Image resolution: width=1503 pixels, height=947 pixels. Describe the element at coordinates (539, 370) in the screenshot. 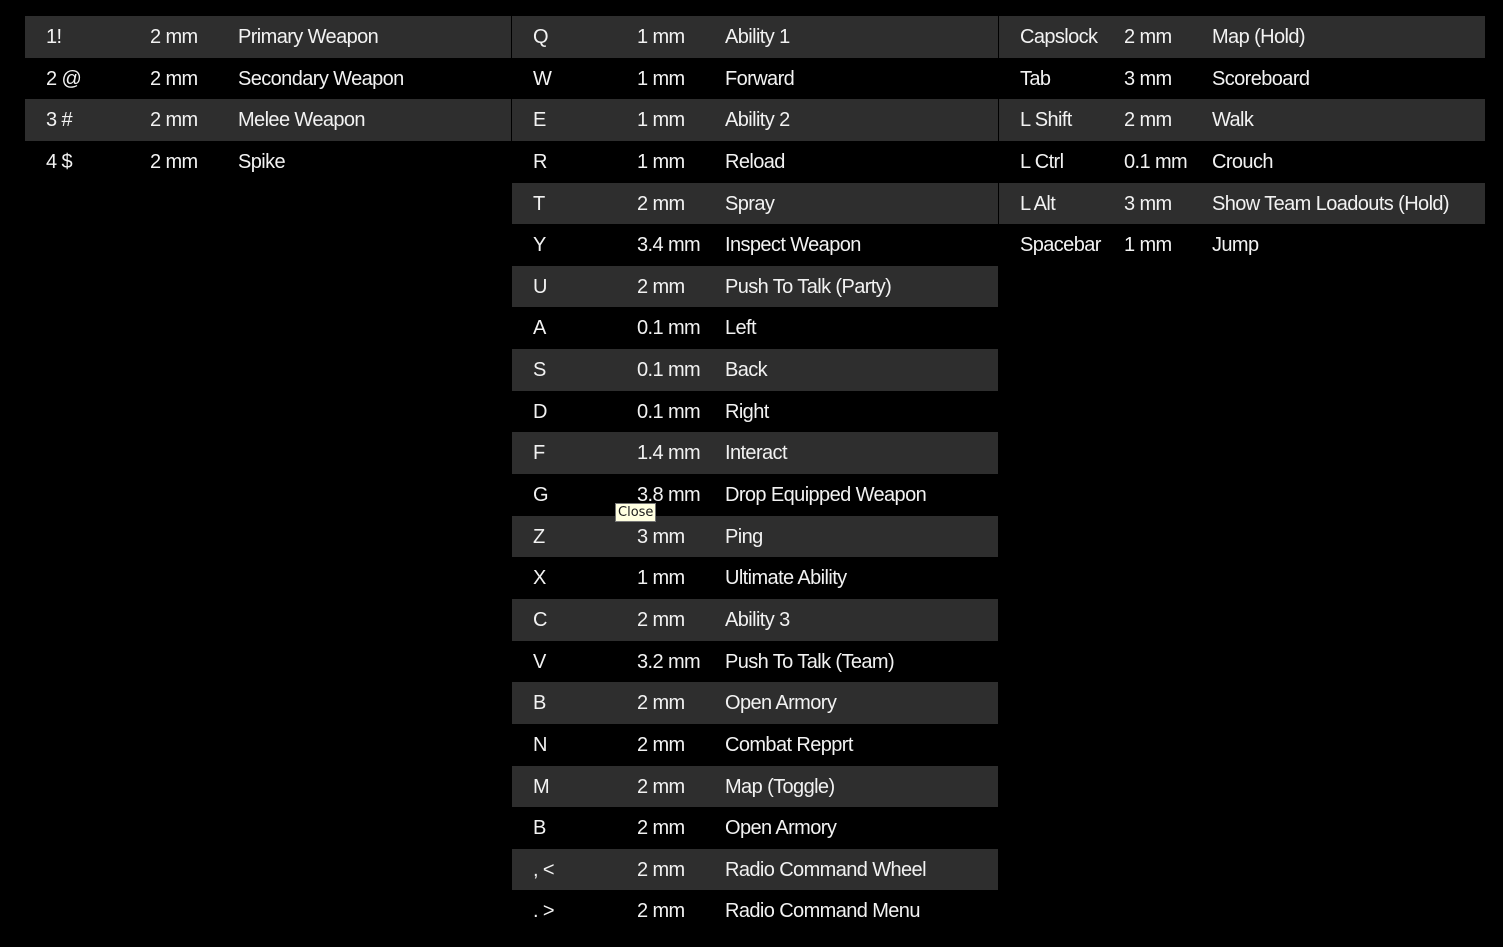

I see `key-label: S` at that location.